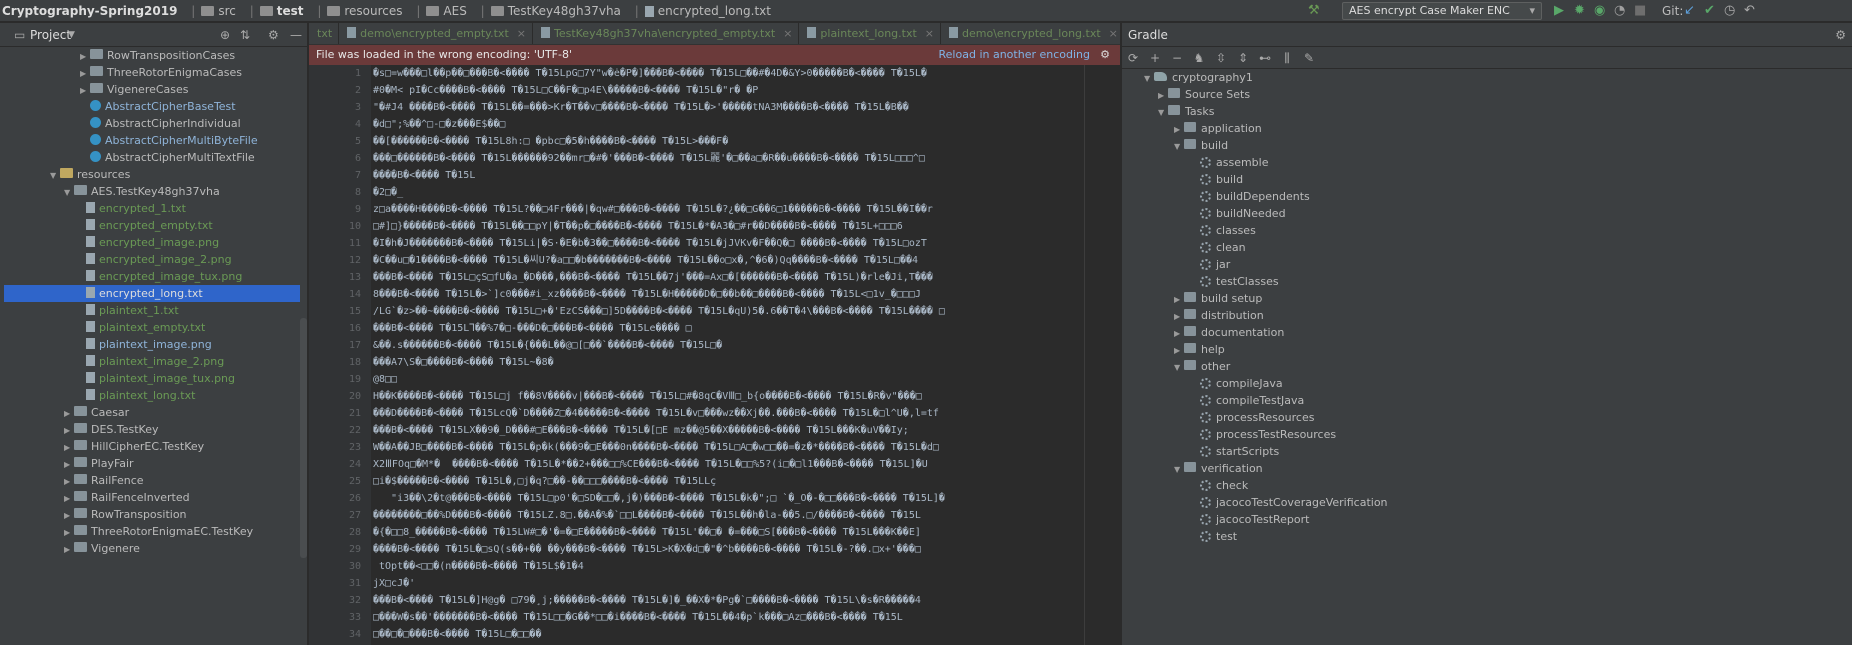  What do you see at coordinates (150, 412) in the screenshot?
I see `project-tree-item: ▶ Caesar` at bounding box center [150, 412].